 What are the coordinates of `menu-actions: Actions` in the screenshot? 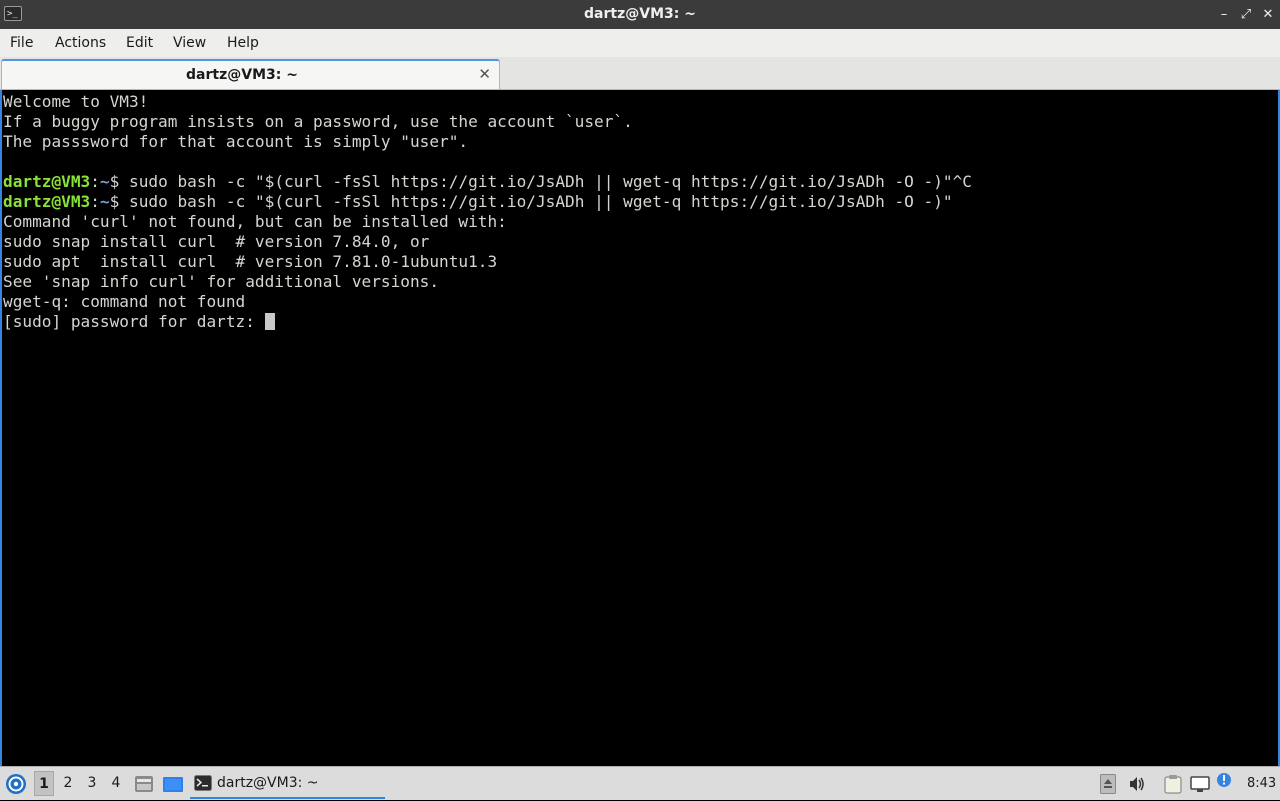 It's located at (80, 43).